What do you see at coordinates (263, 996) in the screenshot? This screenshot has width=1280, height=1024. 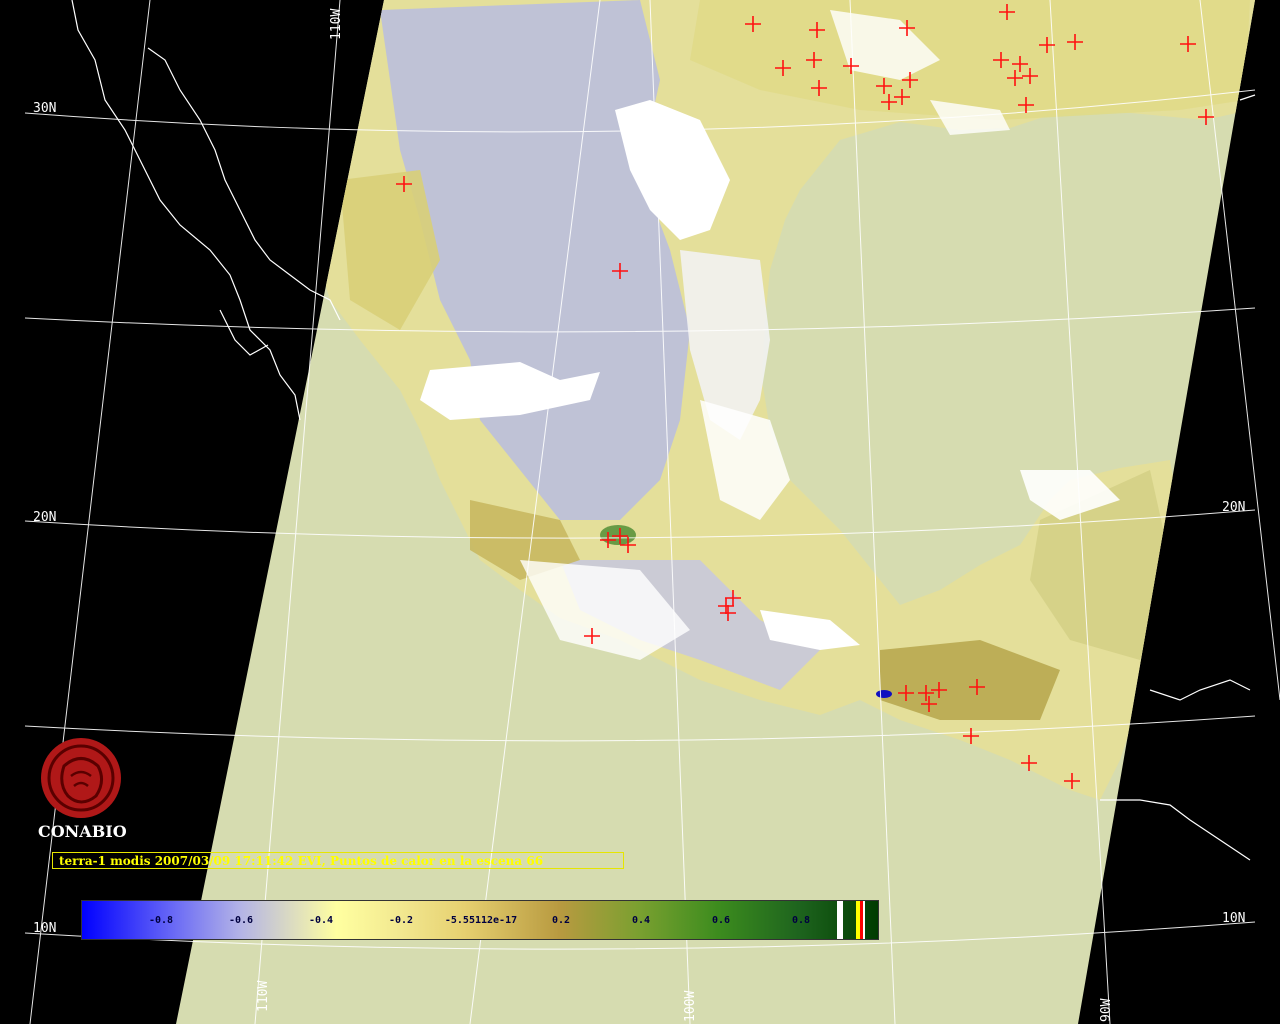 I see `lon-label-110w-bottom: 110W` at bounding box center [263, 996].